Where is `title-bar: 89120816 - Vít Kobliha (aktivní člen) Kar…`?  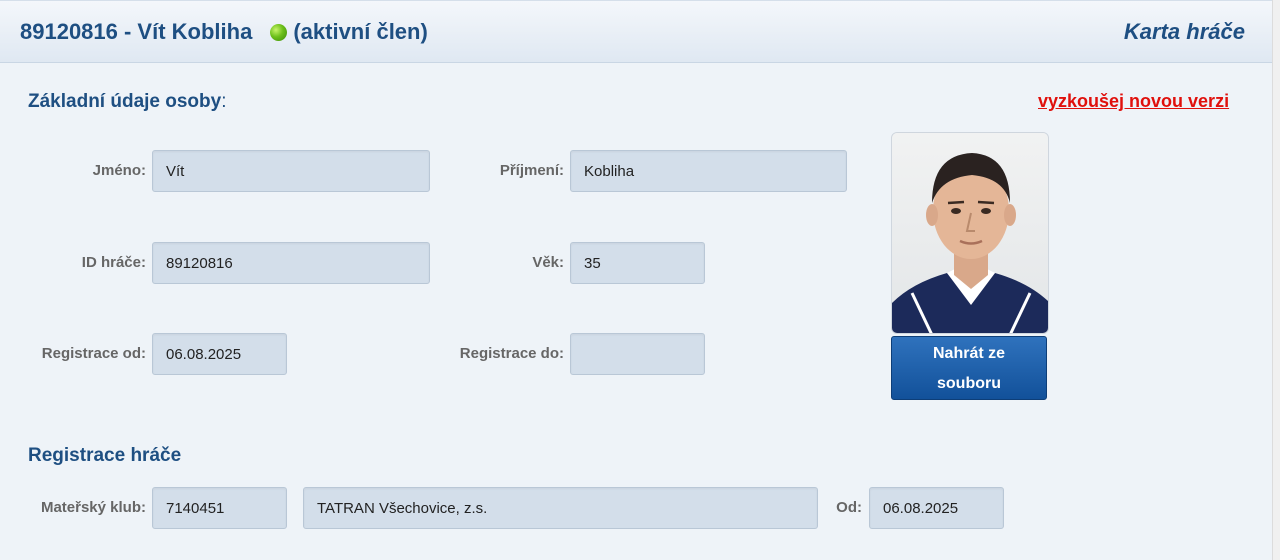
title-bar: 89120816 - Vít Kobliha (aktivní člen) Kar… is located at coordinates (636, 31).